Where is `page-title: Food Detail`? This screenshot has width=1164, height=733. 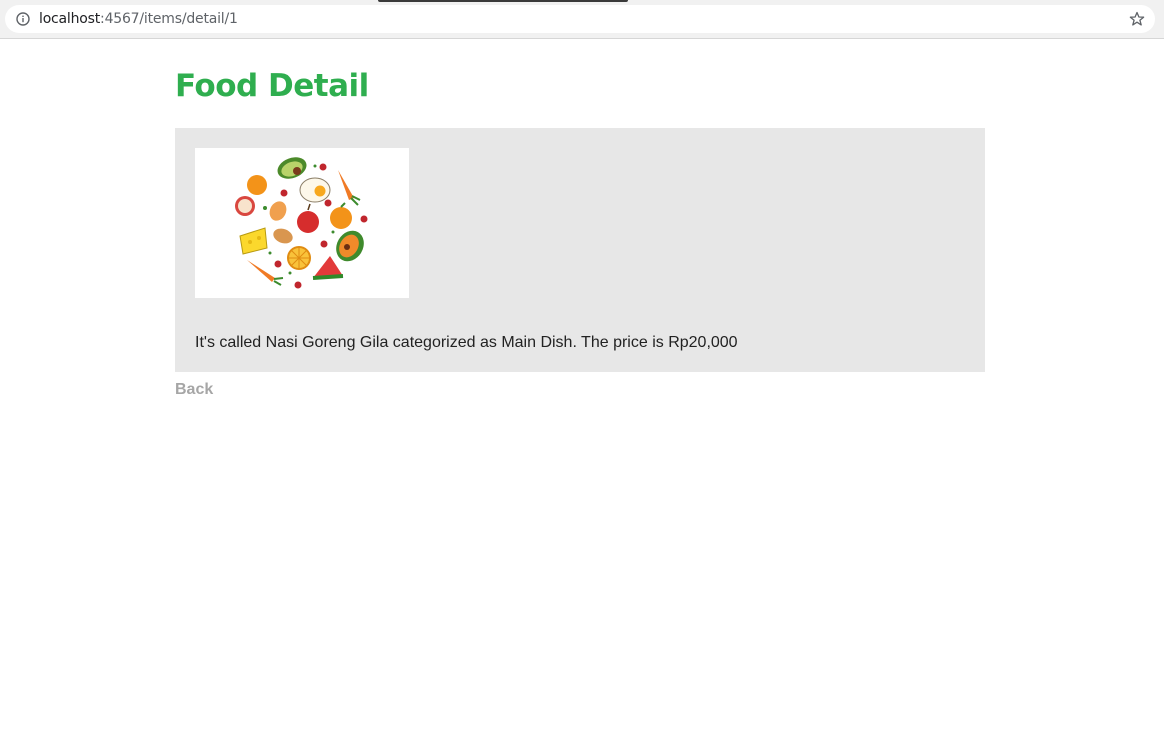
page-title: Food Detail is located at coordinates (272, 86).